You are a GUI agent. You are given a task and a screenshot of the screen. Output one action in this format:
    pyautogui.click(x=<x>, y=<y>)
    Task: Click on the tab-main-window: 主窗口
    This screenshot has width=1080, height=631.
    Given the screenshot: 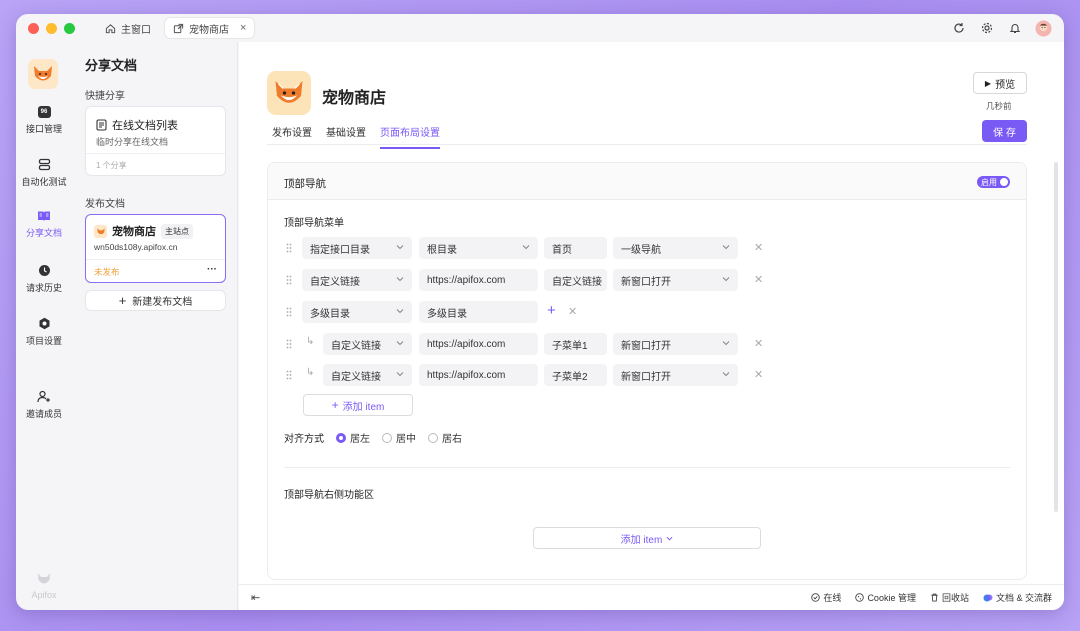 What is the action you would take?
    pyautogui.click(x=128, y=28)
    